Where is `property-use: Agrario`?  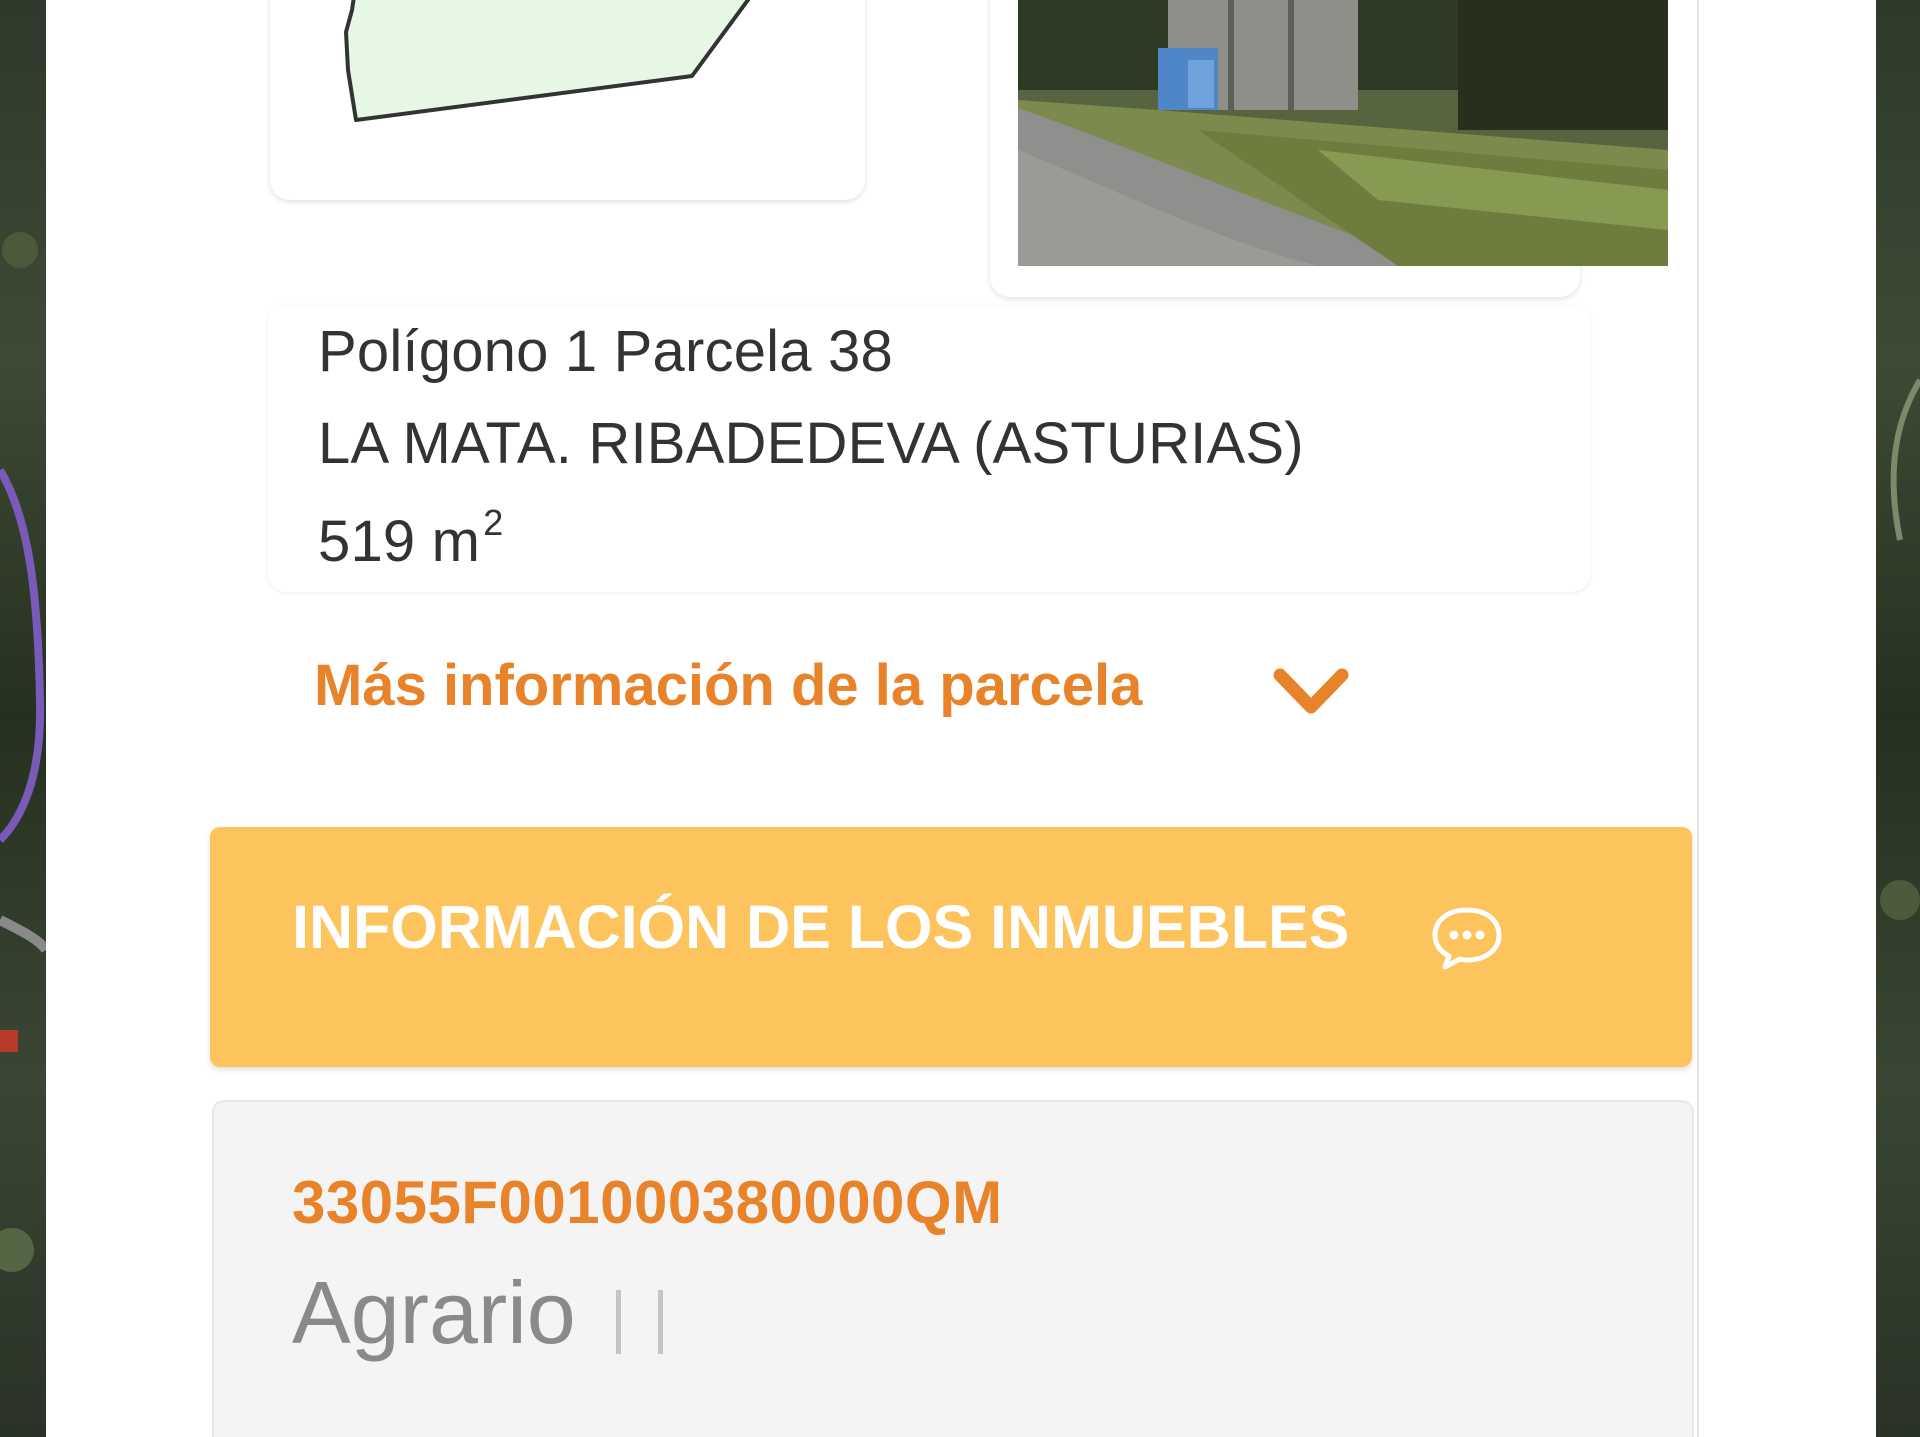 property-use: Agrario is located at coordinates (434, 1312).